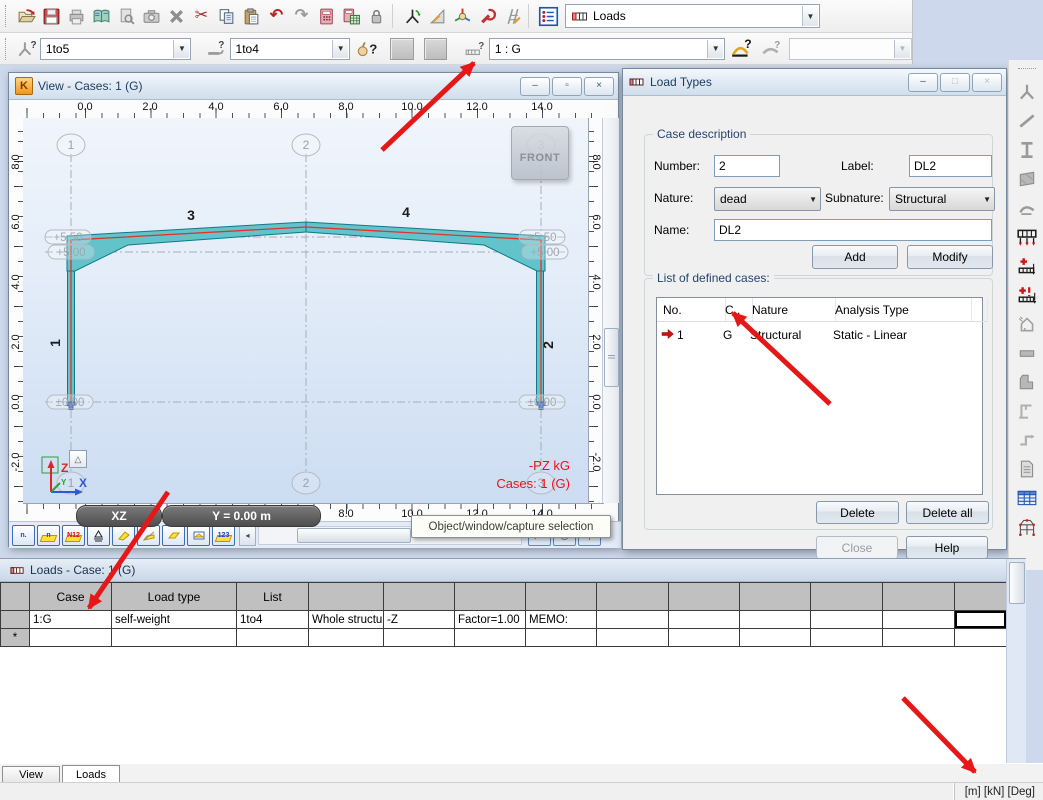  Describe the element at coordinates (78, 459) in the screenshot. I see `view-rotate-button: △` at that location.